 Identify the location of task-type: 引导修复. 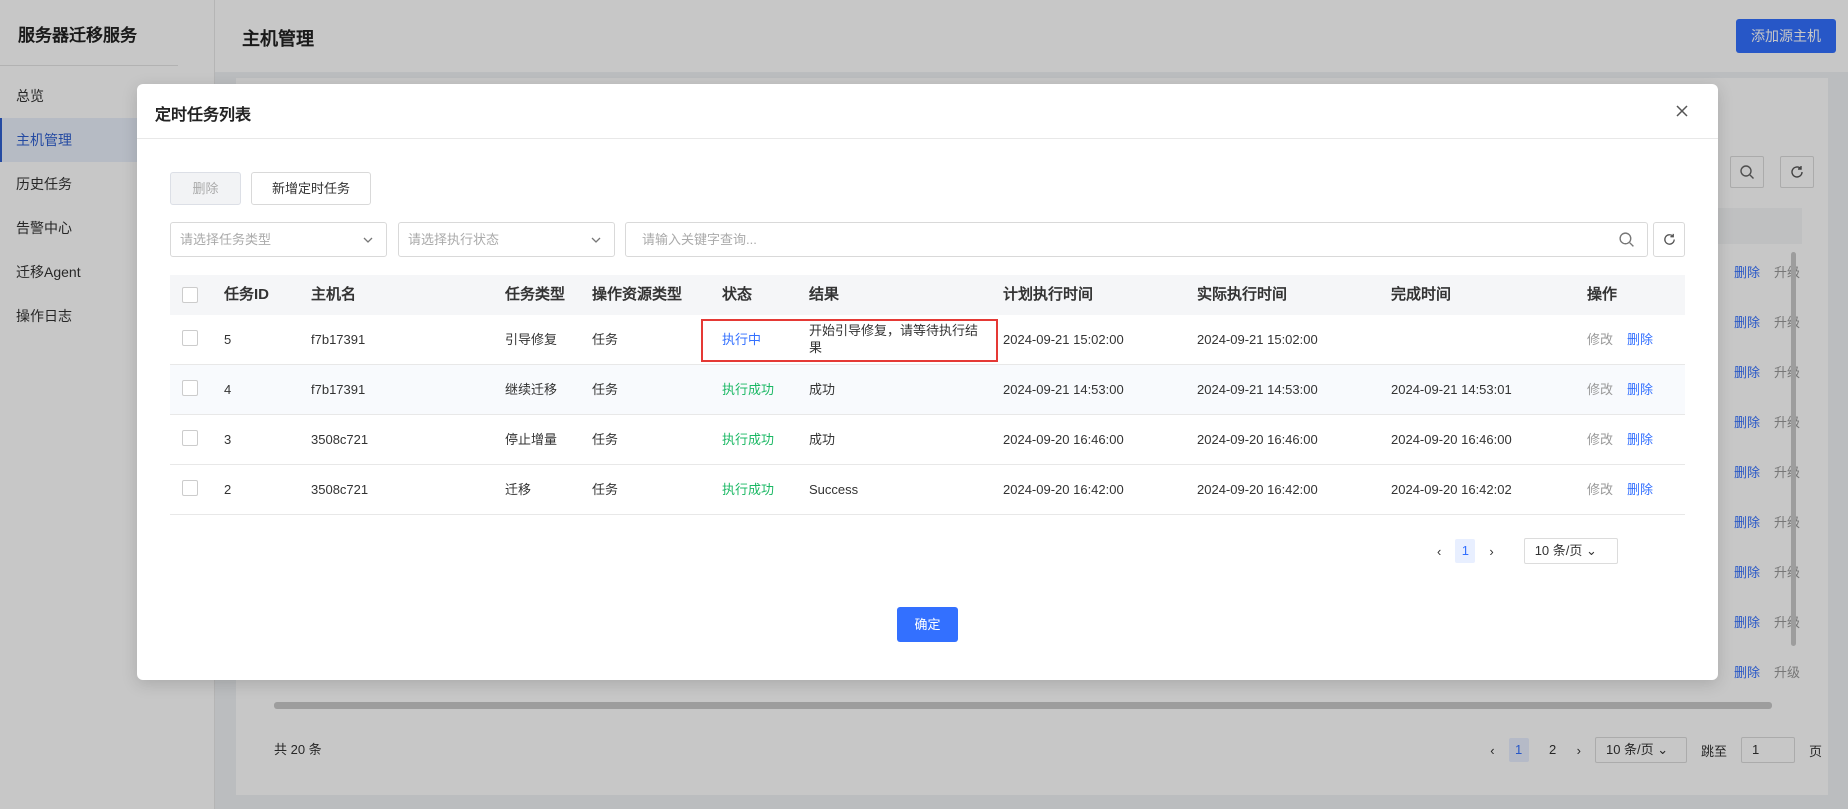
(531, 339).